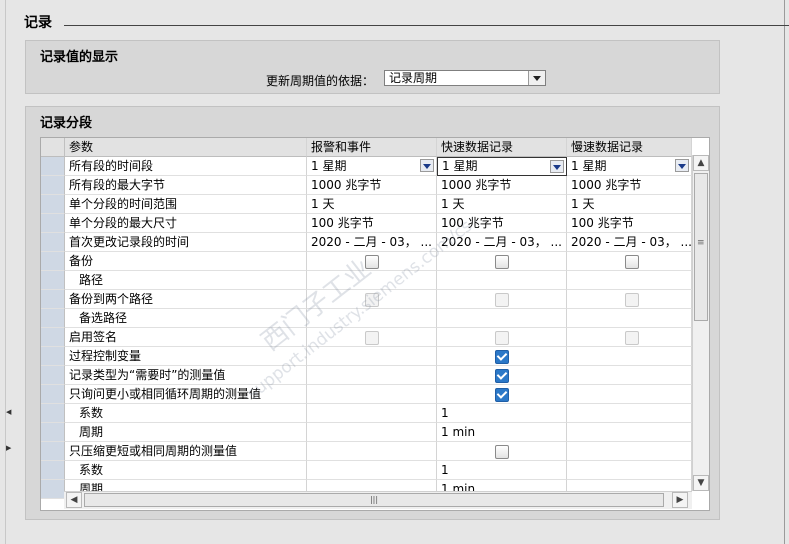  What do you see at coordinates (701, 483) in the screenshot?
I see `scroll-down-button: ▼` at bounding box center [701, 483].